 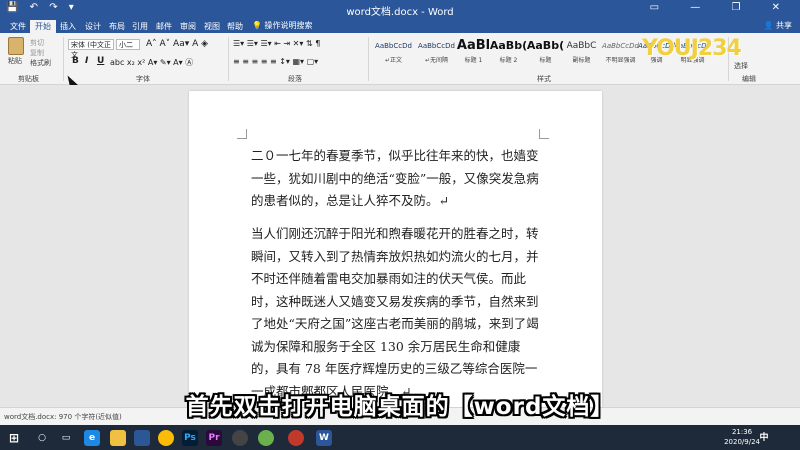 I want to click on search-icon: ○, so click(x=42, y=438).